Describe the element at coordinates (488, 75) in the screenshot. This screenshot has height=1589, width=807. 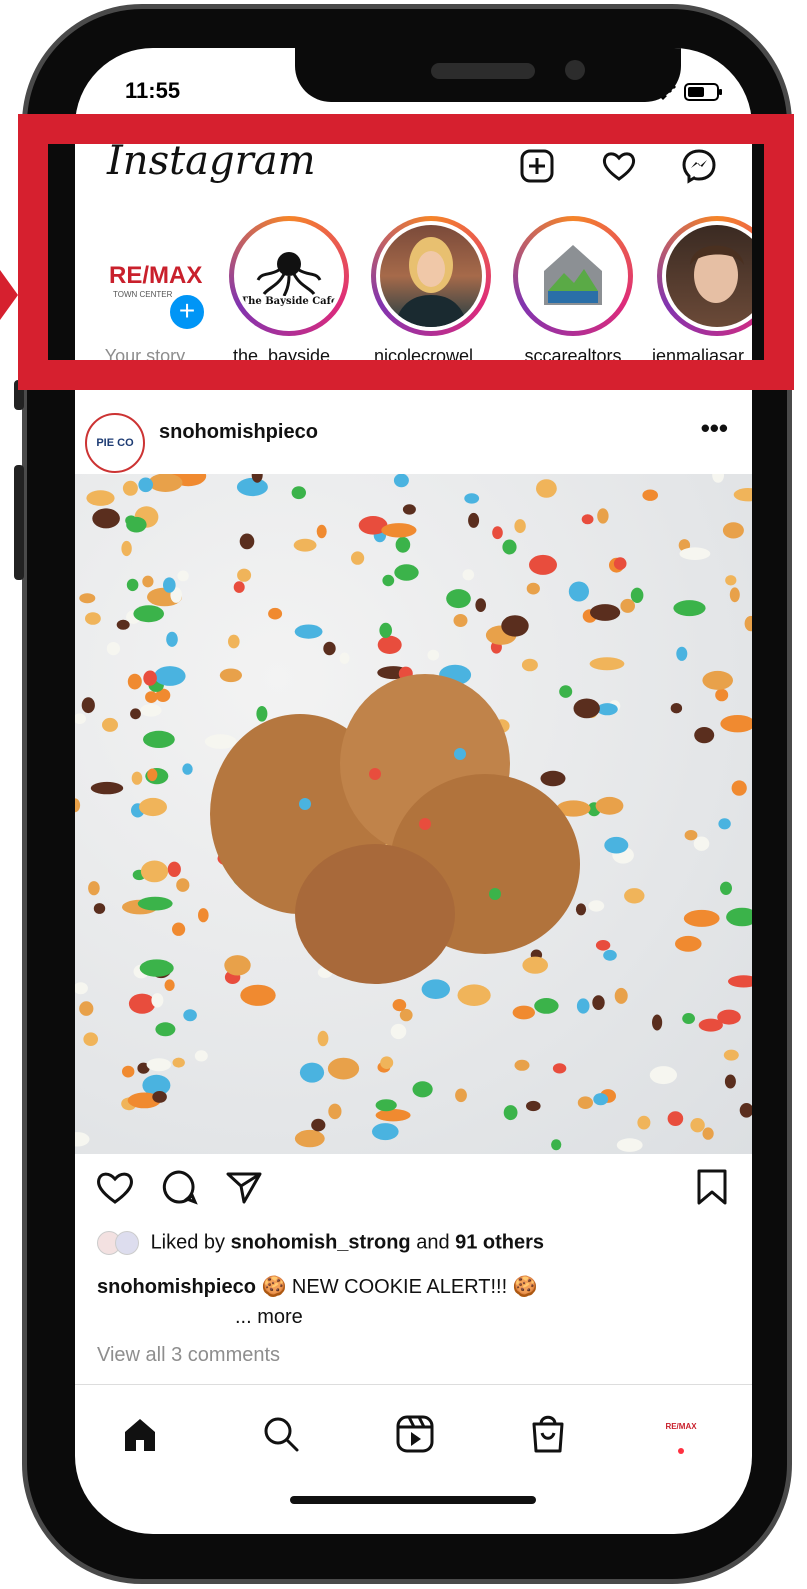
I see `notch` at that location.